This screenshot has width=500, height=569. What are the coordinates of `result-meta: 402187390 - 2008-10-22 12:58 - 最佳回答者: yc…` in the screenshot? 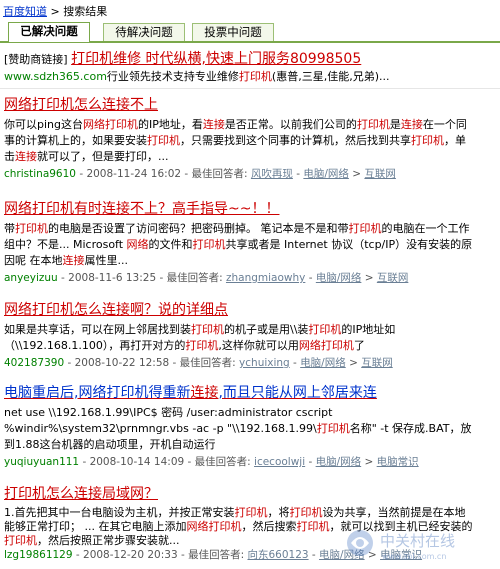 It's located at (239, 363).